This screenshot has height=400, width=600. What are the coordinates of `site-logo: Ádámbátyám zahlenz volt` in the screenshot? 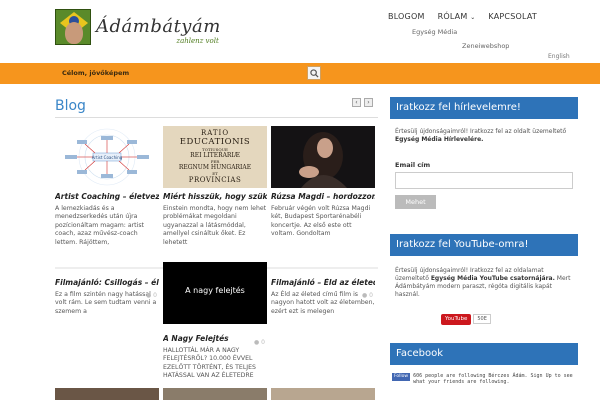 It's located at (138, 27).